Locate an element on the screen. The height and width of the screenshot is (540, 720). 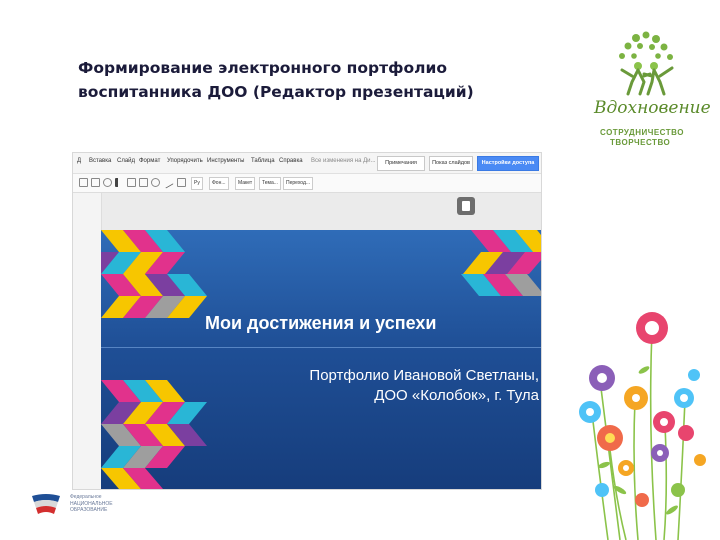
menu-item-tools: Инструменты is located at coordinates (225, 161).